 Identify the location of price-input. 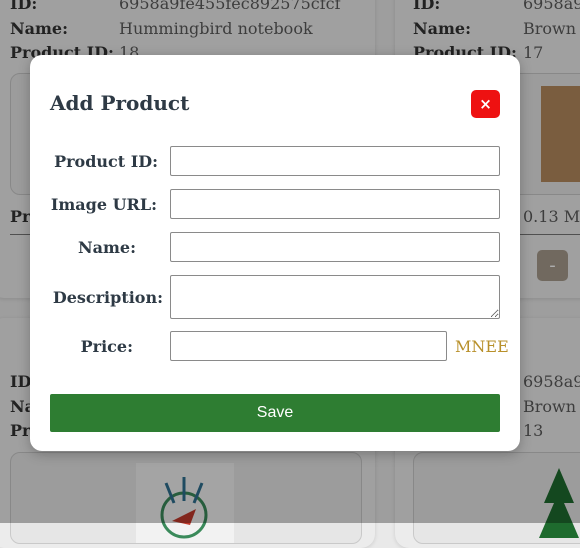
(308, 346).